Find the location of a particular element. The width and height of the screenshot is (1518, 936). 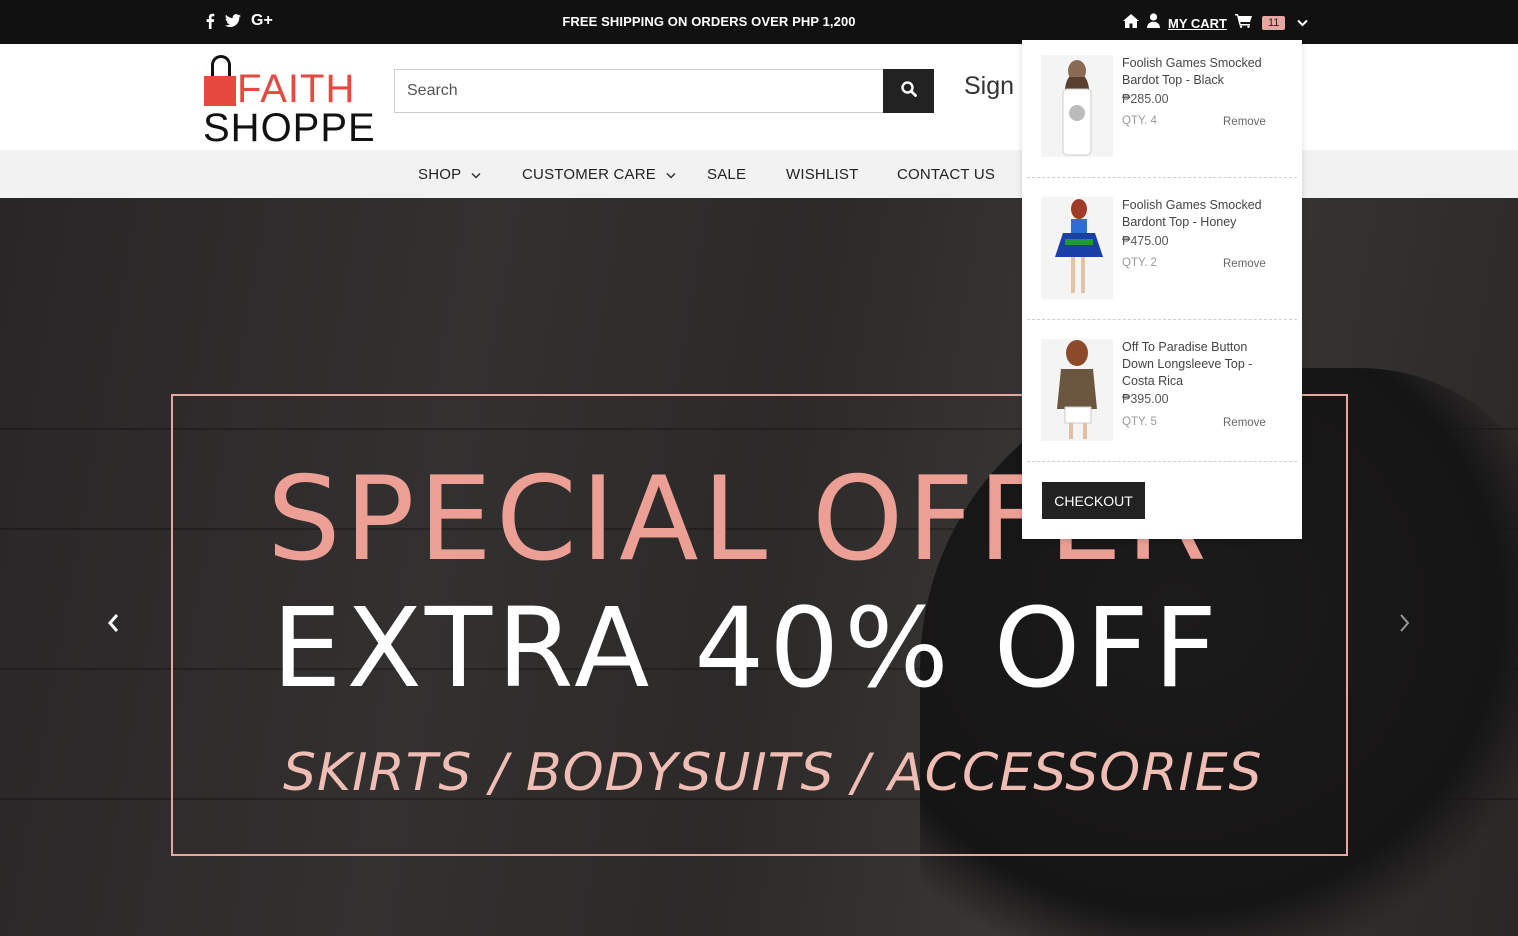

carousel-prev-button is located at coordinates (113, 625).